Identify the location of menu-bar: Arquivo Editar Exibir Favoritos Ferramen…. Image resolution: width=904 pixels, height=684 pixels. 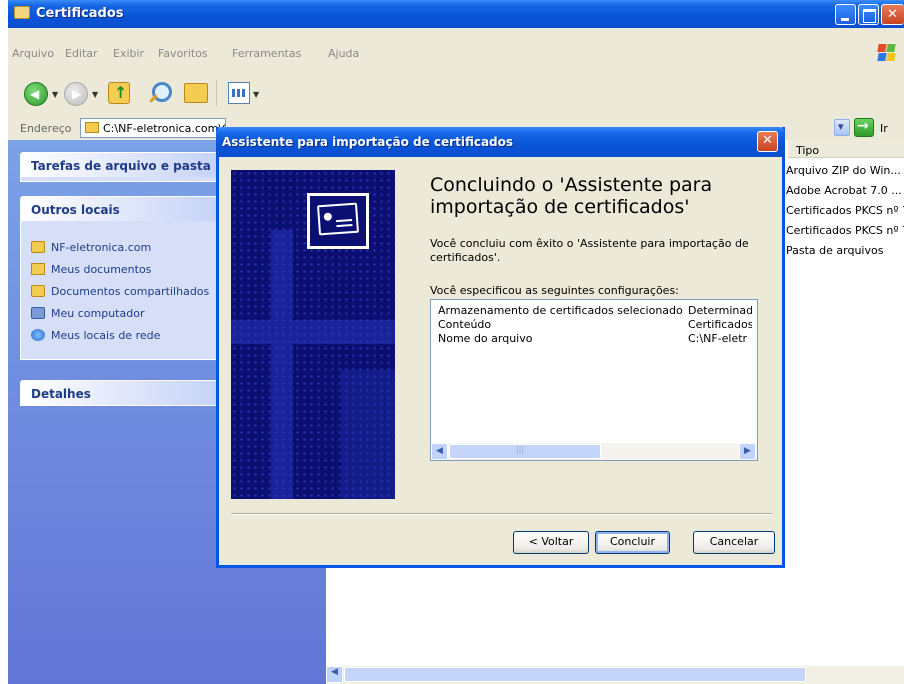
(456, 50).